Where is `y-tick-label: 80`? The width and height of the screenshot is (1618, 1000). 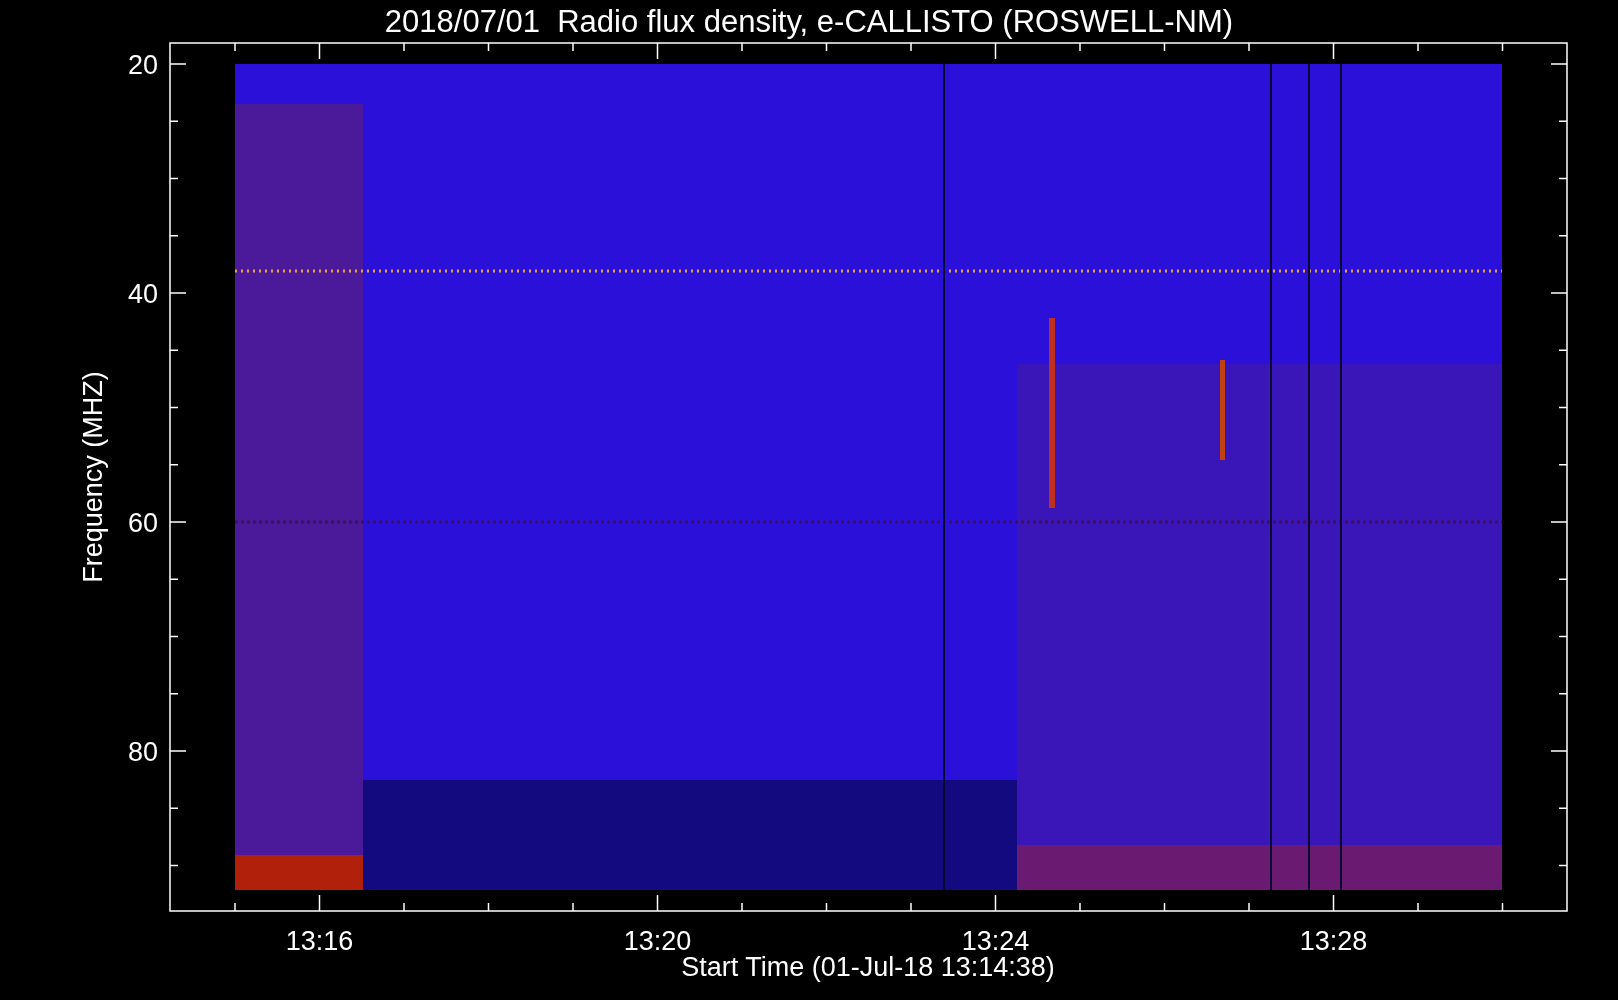
y-tick-label: 80 is located at coordinates (142, 752).